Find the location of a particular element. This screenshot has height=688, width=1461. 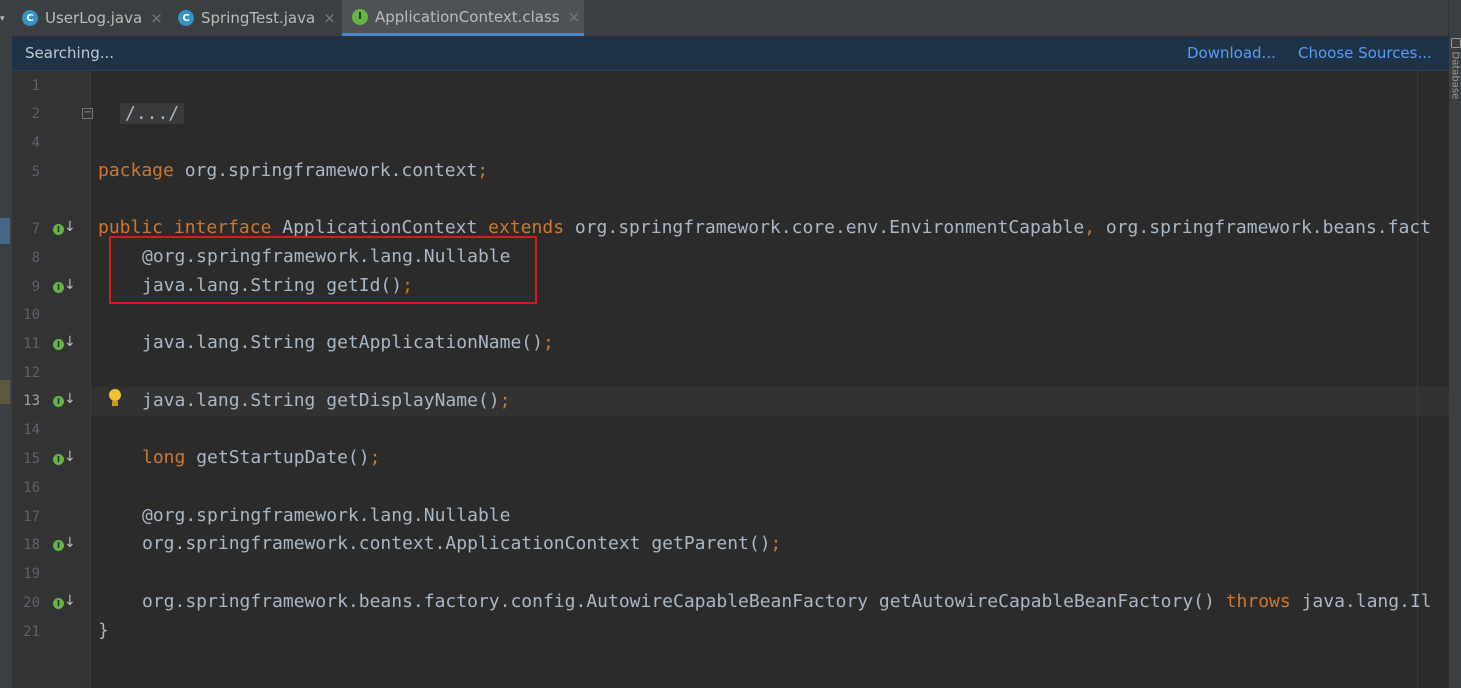

line-number: 14 is located at coordinates (31, 430).